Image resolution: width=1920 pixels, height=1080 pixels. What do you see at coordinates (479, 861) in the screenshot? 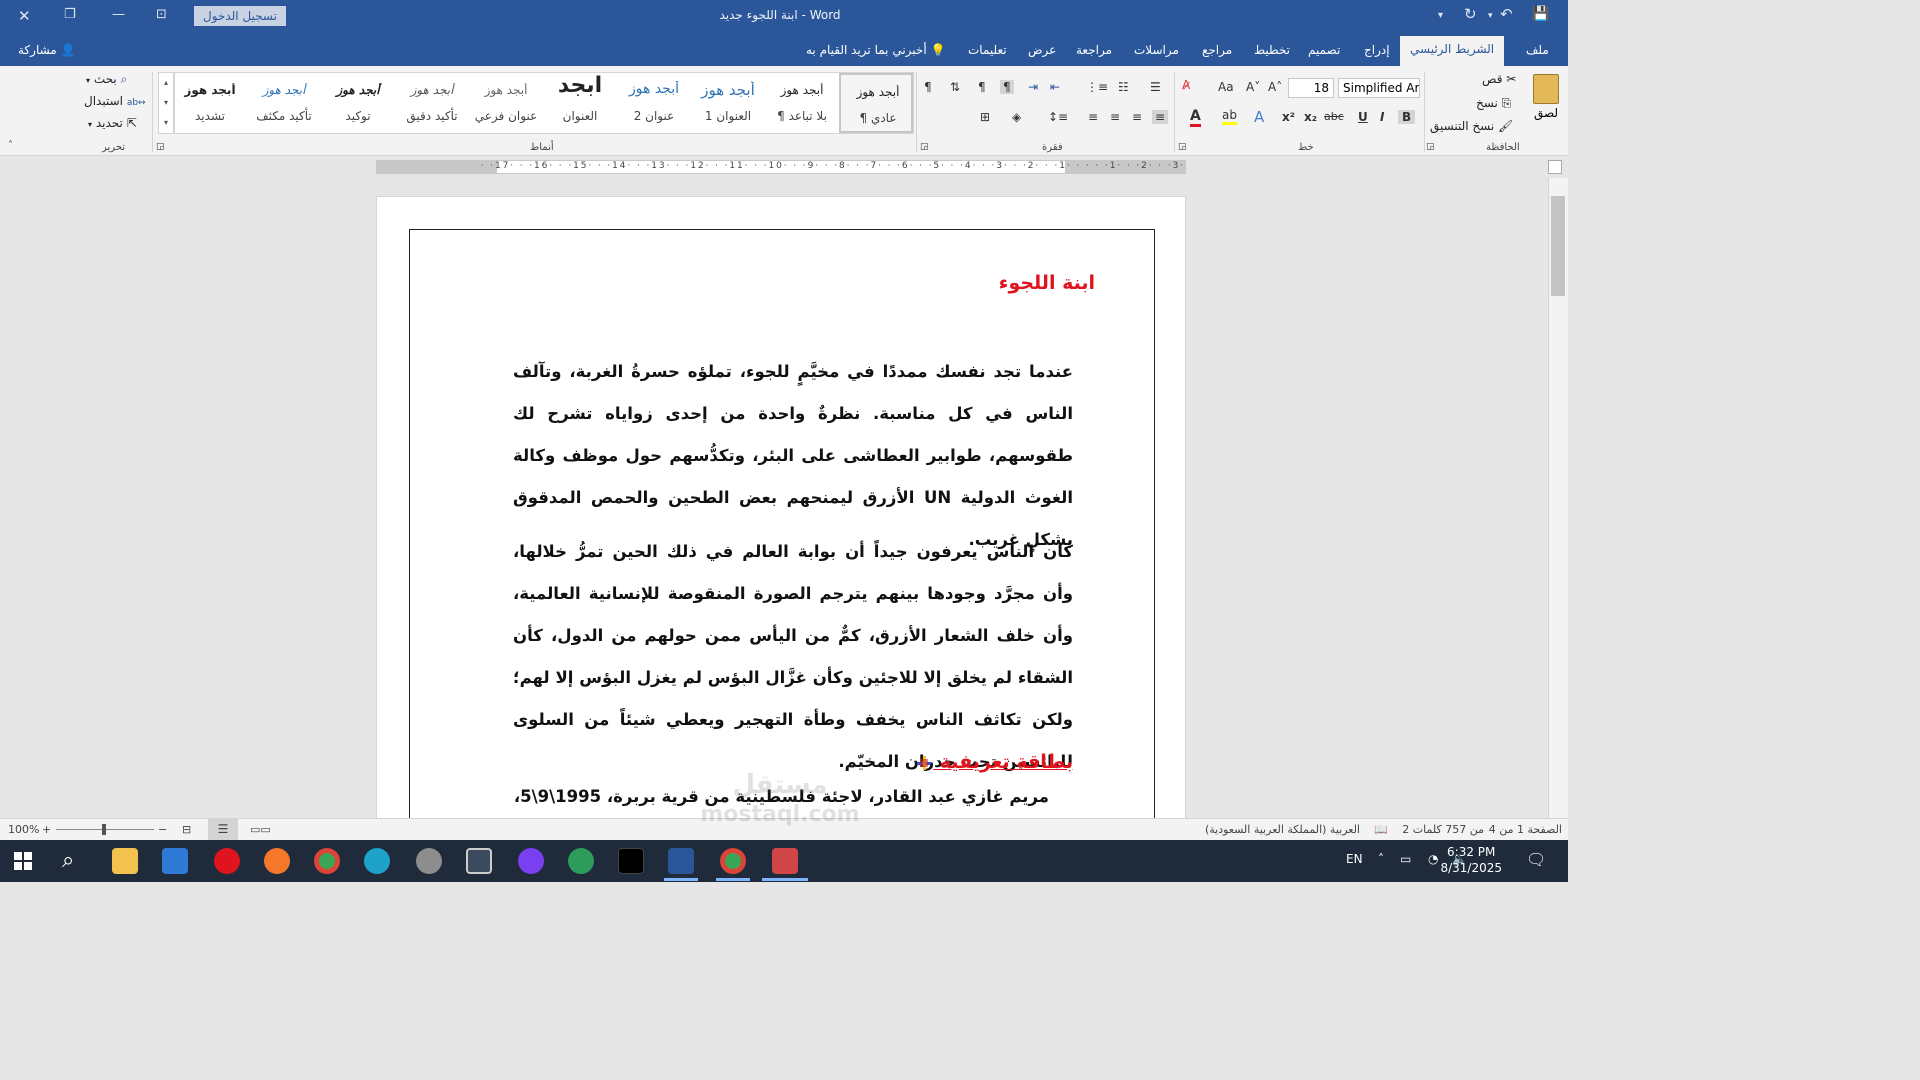
I see `task-manager-icon` at bounding box center [479, 861].